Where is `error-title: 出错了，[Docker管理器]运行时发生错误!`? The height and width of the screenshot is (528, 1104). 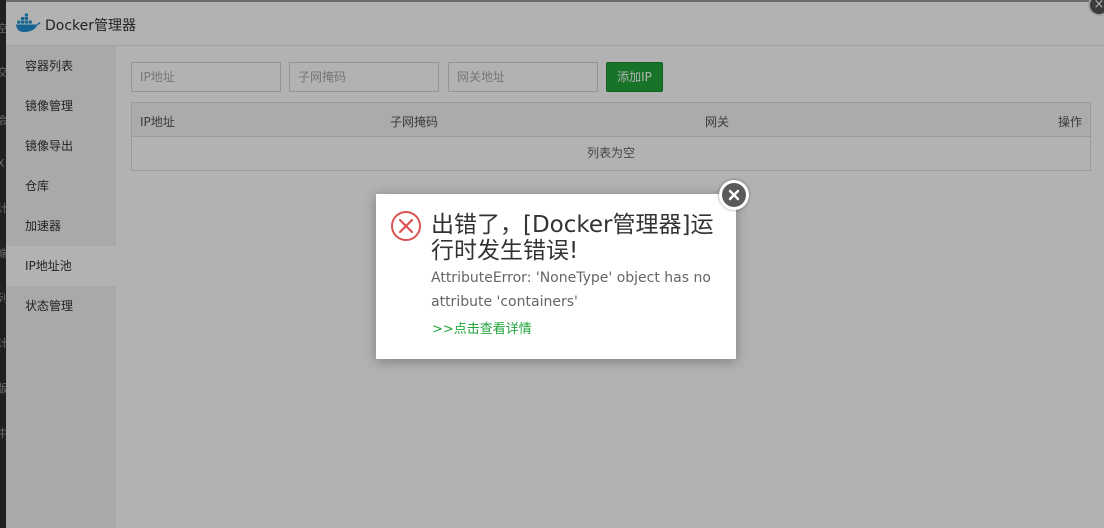
error-title: 出错了，[Docker管理器]运行时发生错误! is located at coordinates (572, 238).